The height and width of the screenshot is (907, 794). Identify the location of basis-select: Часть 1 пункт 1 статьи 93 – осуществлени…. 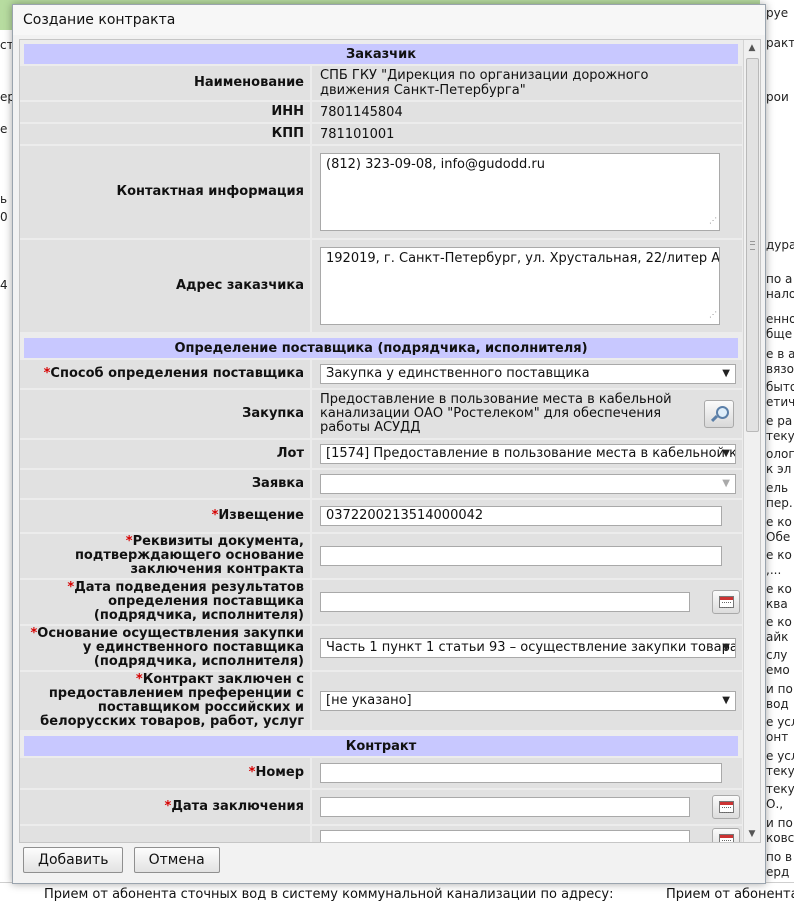
(528, 648).